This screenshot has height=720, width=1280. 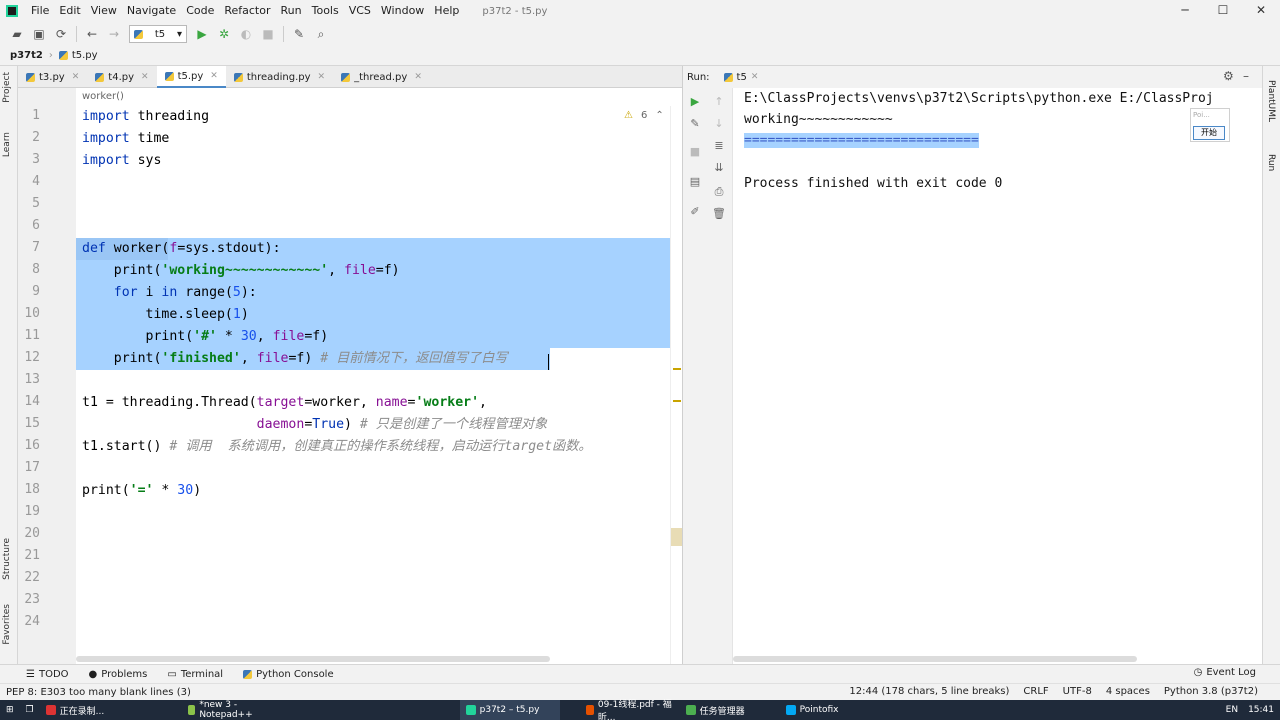 What do you see at coordinates (325, 11) in the screenshot?
I see `menu-tools: Tools` at bounding box center [325, 11].